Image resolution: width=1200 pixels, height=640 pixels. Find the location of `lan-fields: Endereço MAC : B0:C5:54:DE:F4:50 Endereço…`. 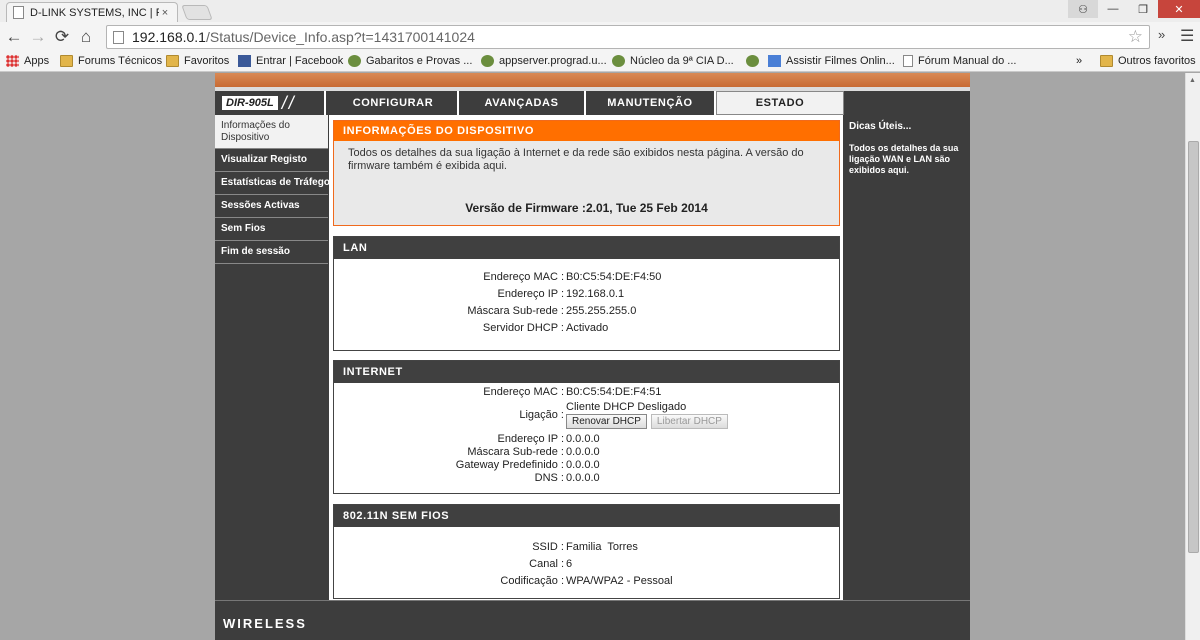

lan-fields: Endereço MAC : B0:C5:54:DE:F4:50 Endereço… is located at coordinates (586, 298).